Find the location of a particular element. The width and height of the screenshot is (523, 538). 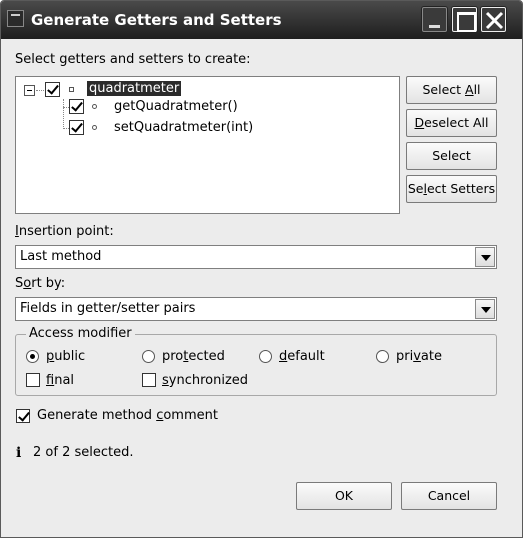

status-text: 2 of 2 selected. is located at coordinates (83, 452).